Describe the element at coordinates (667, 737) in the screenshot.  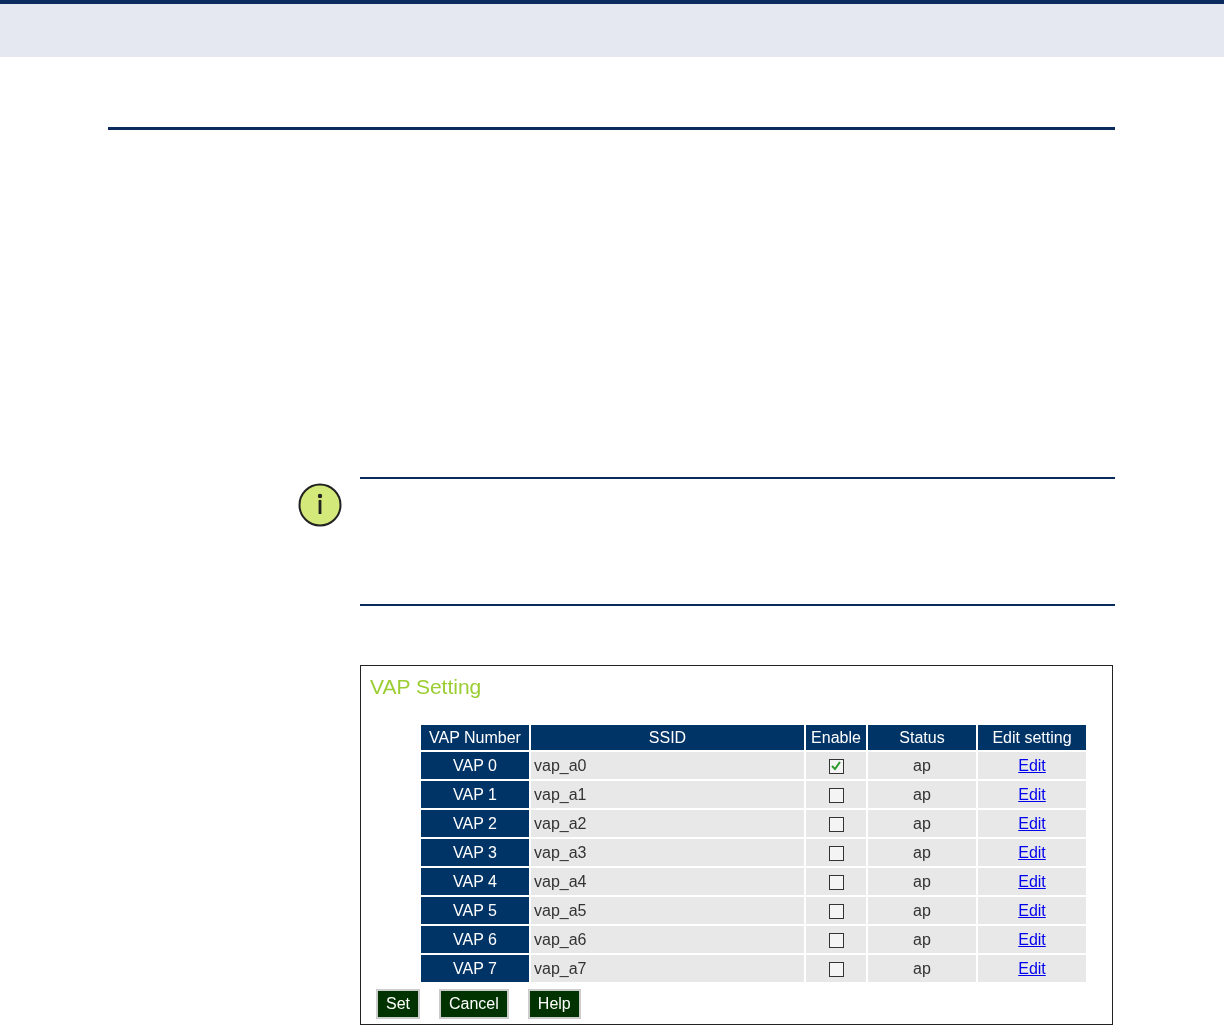
I see `column-header: SSID` at that location.